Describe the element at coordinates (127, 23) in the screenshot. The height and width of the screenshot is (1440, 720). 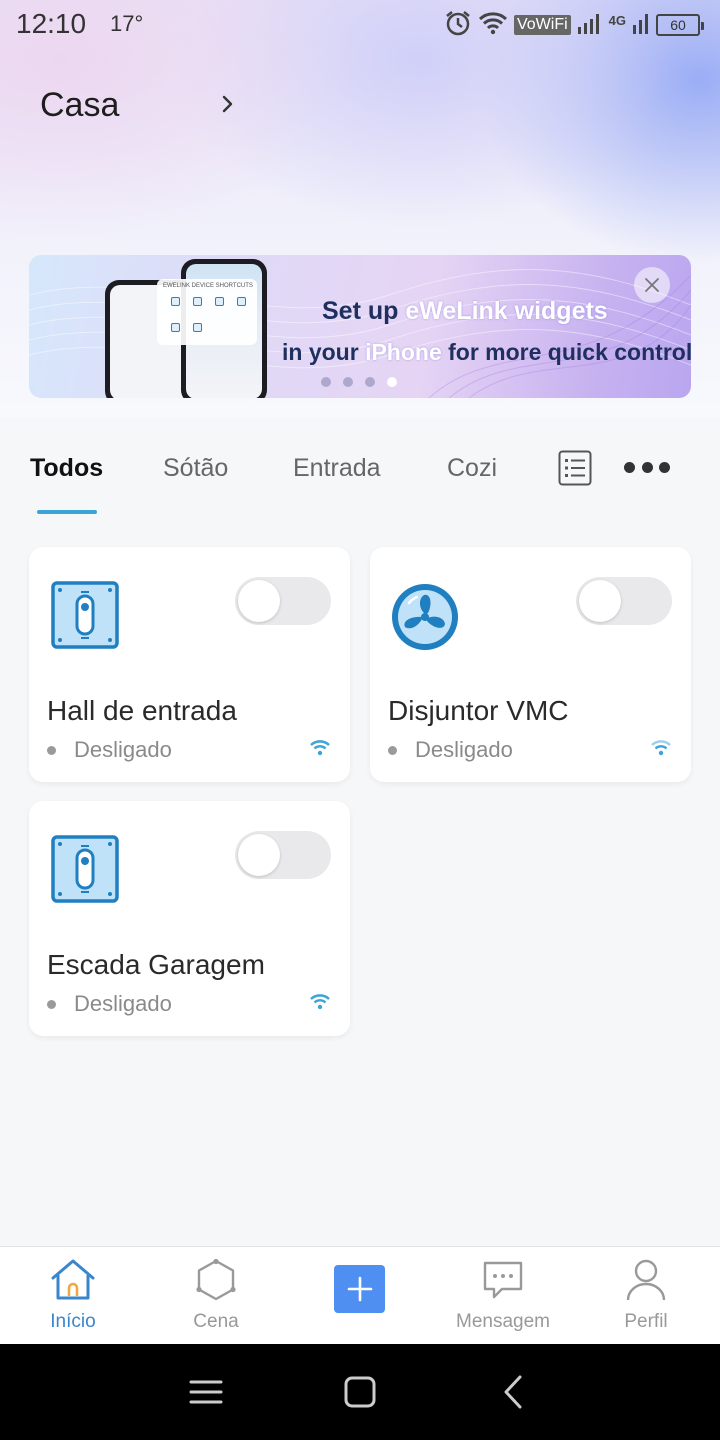
I see `status-temperature: 17°` at that location.